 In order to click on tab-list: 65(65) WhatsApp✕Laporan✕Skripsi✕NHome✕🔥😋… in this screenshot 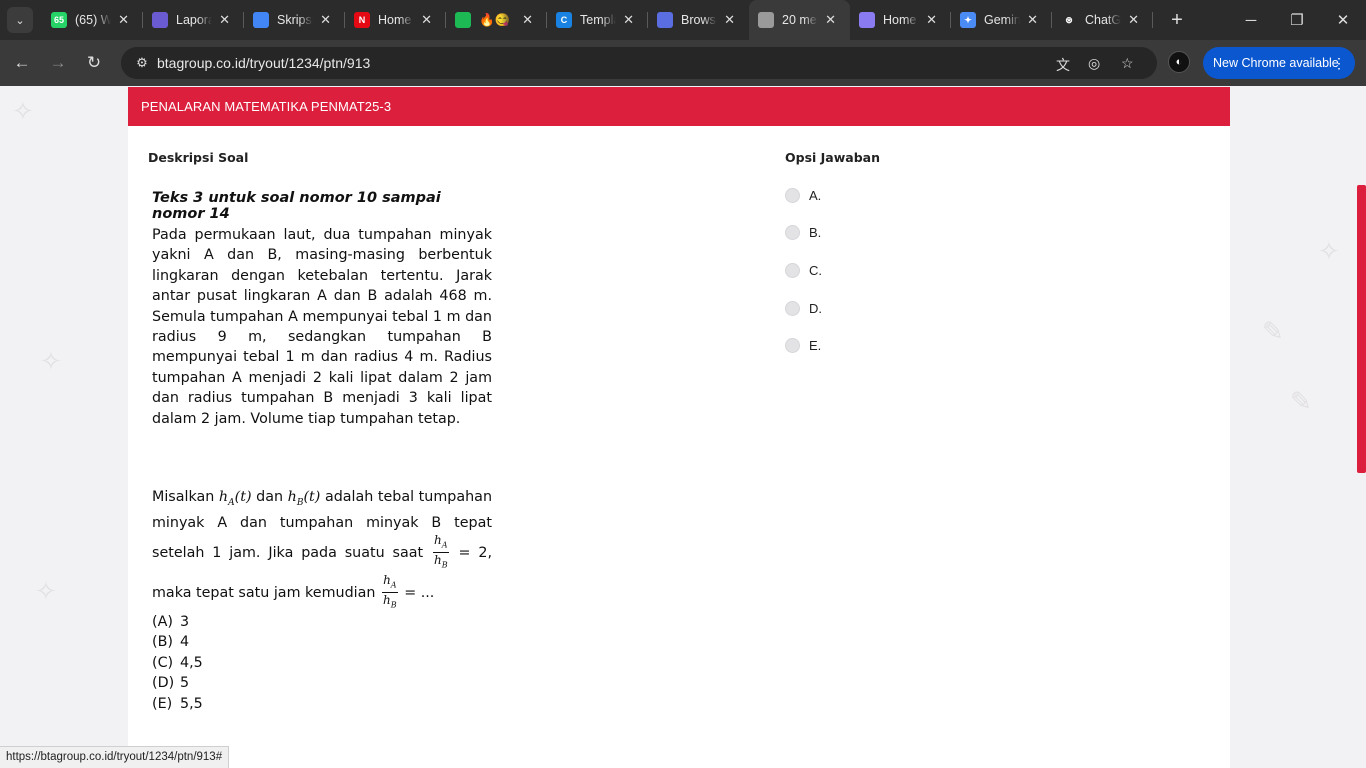, I will do `click(597, 20)`.